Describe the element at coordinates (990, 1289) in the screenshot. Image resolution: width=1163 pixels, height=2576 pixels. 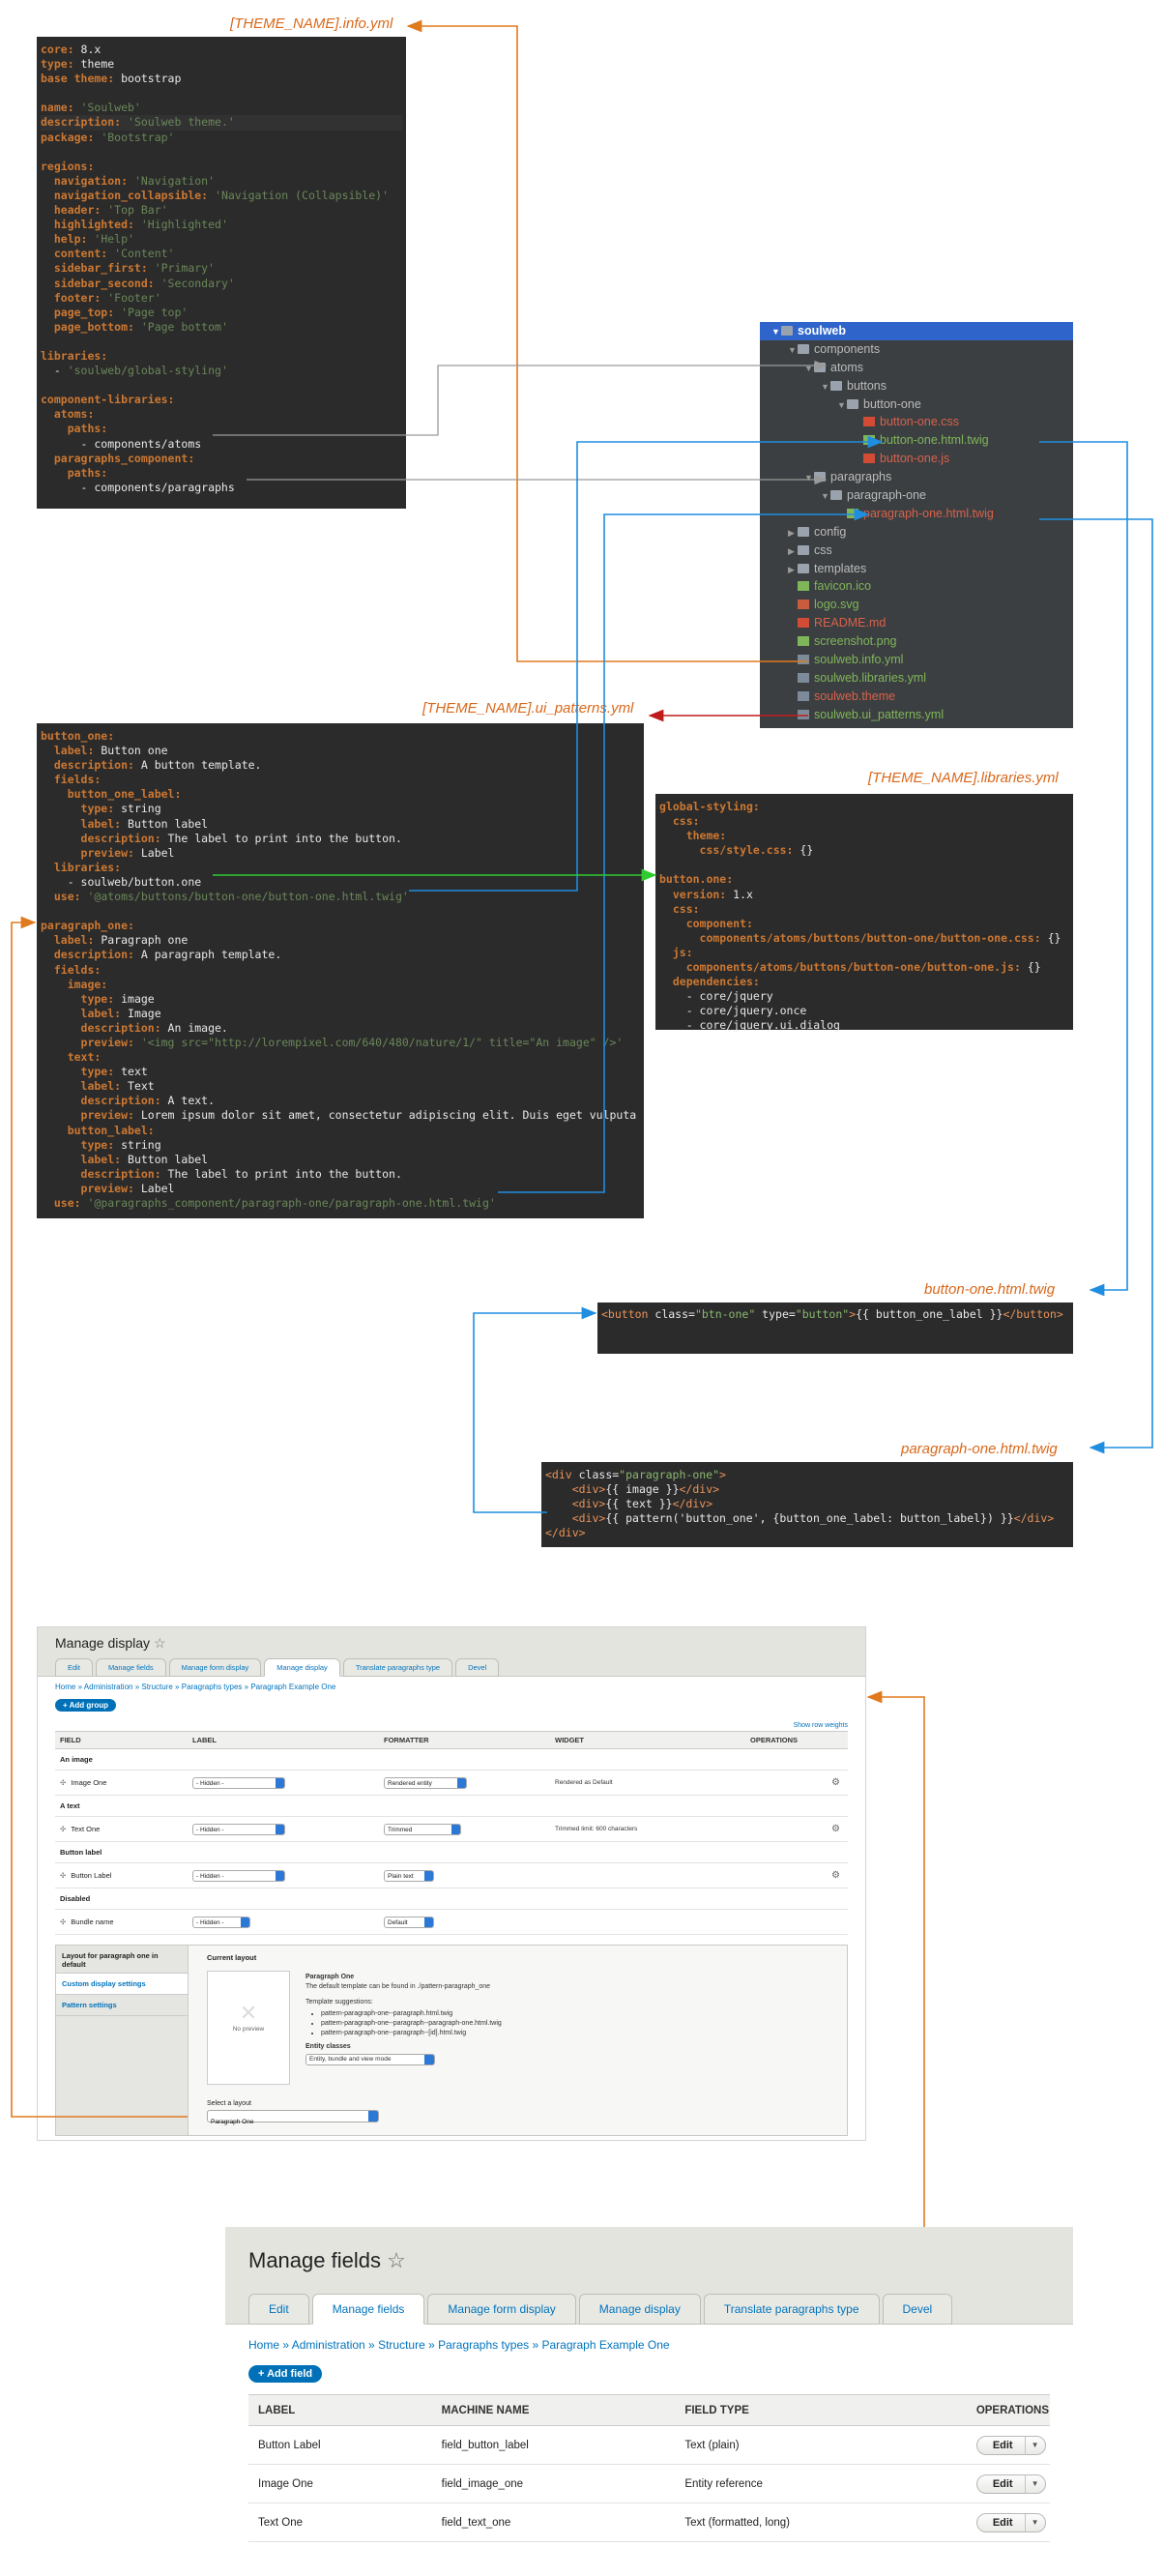
I see `caption-button-twig: button-one.html.twig` at that location.